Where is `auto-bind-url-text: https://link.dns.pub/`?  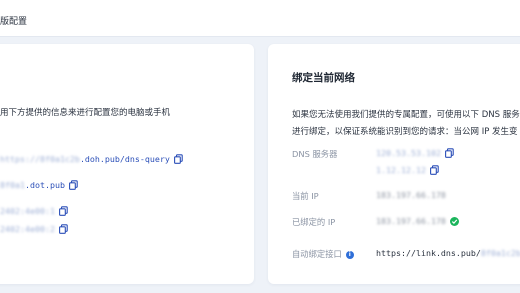
auto-bind-url-text: https://link.dns.pub/ is located at coordinates (428, 253).